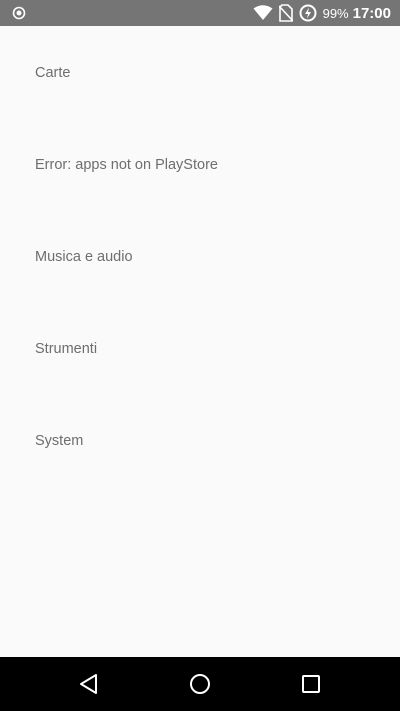 This screenshot has height=711, width=400. I want to click on clock: 17:00, so click(371, 13).